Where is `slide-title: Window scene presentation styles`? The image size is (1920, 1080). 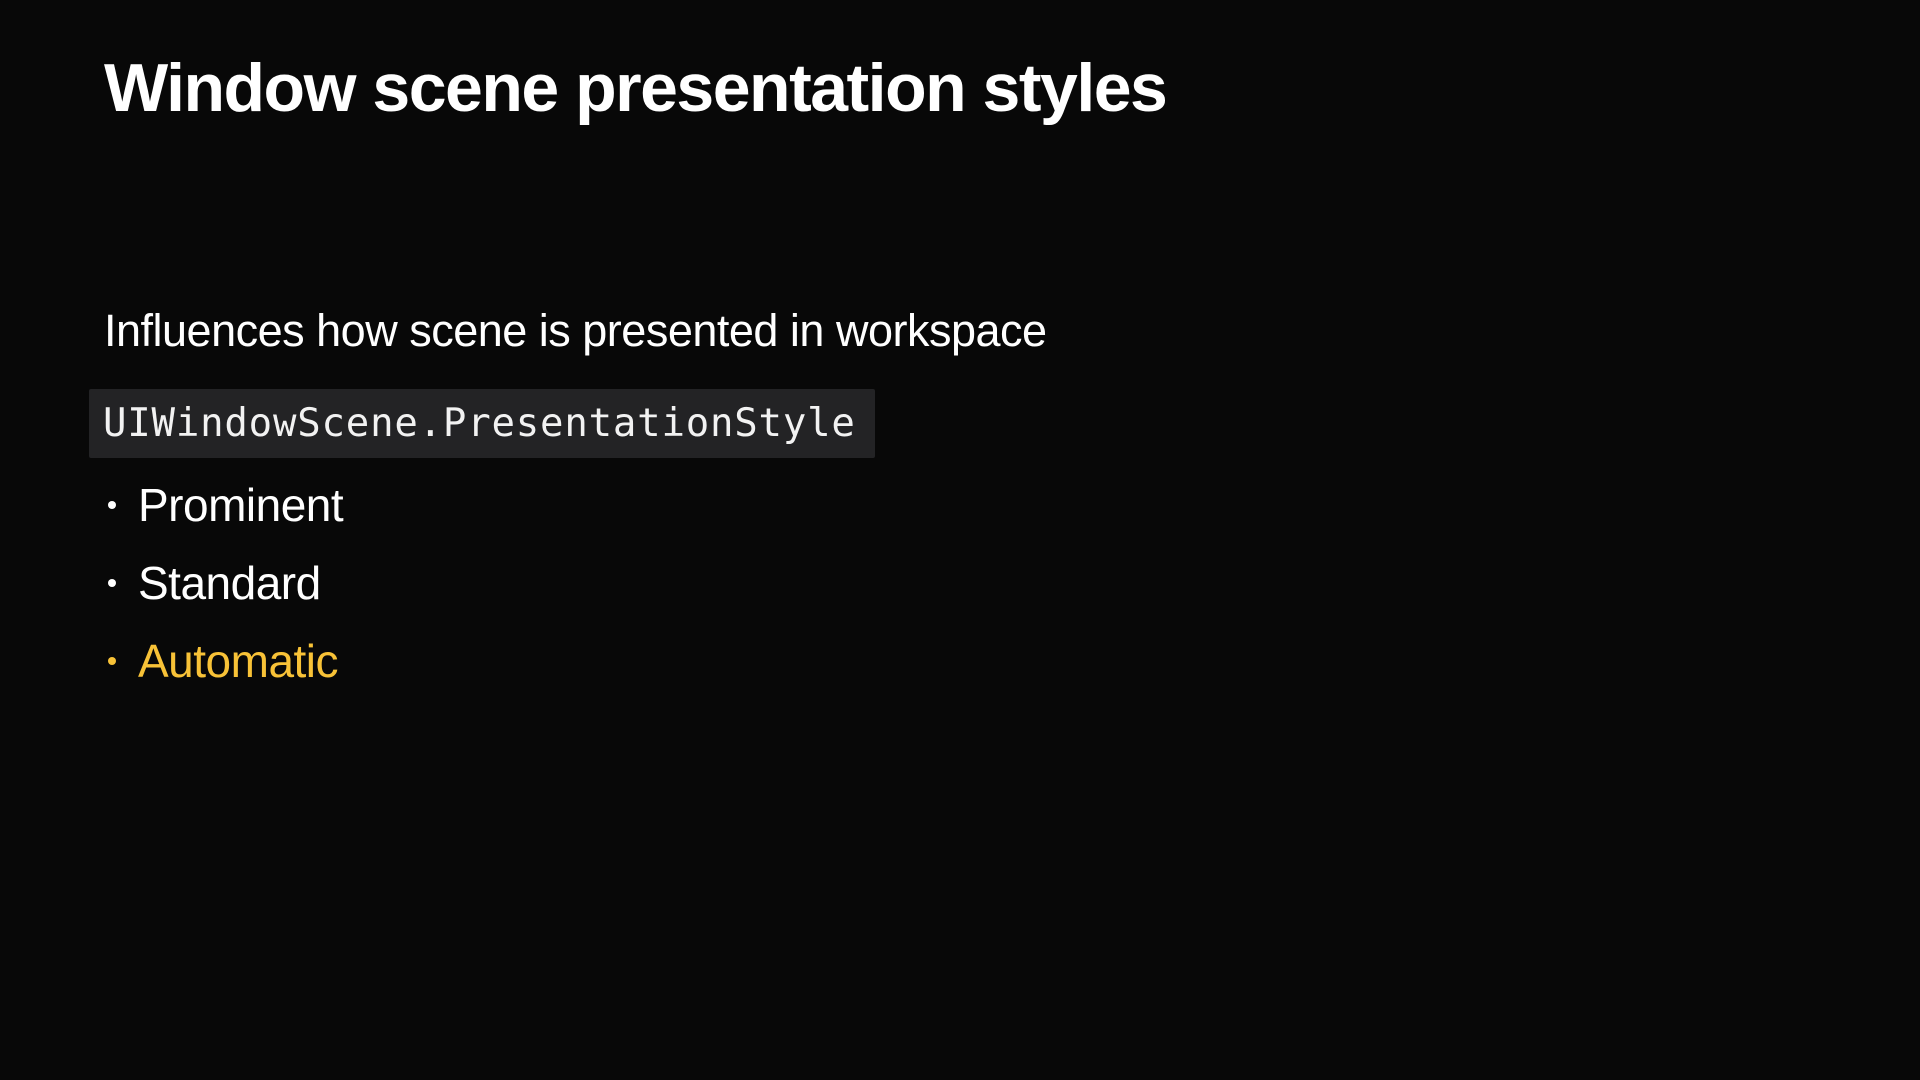
slide-title: Window scene presentation styles is located at coordinates (636, 88).